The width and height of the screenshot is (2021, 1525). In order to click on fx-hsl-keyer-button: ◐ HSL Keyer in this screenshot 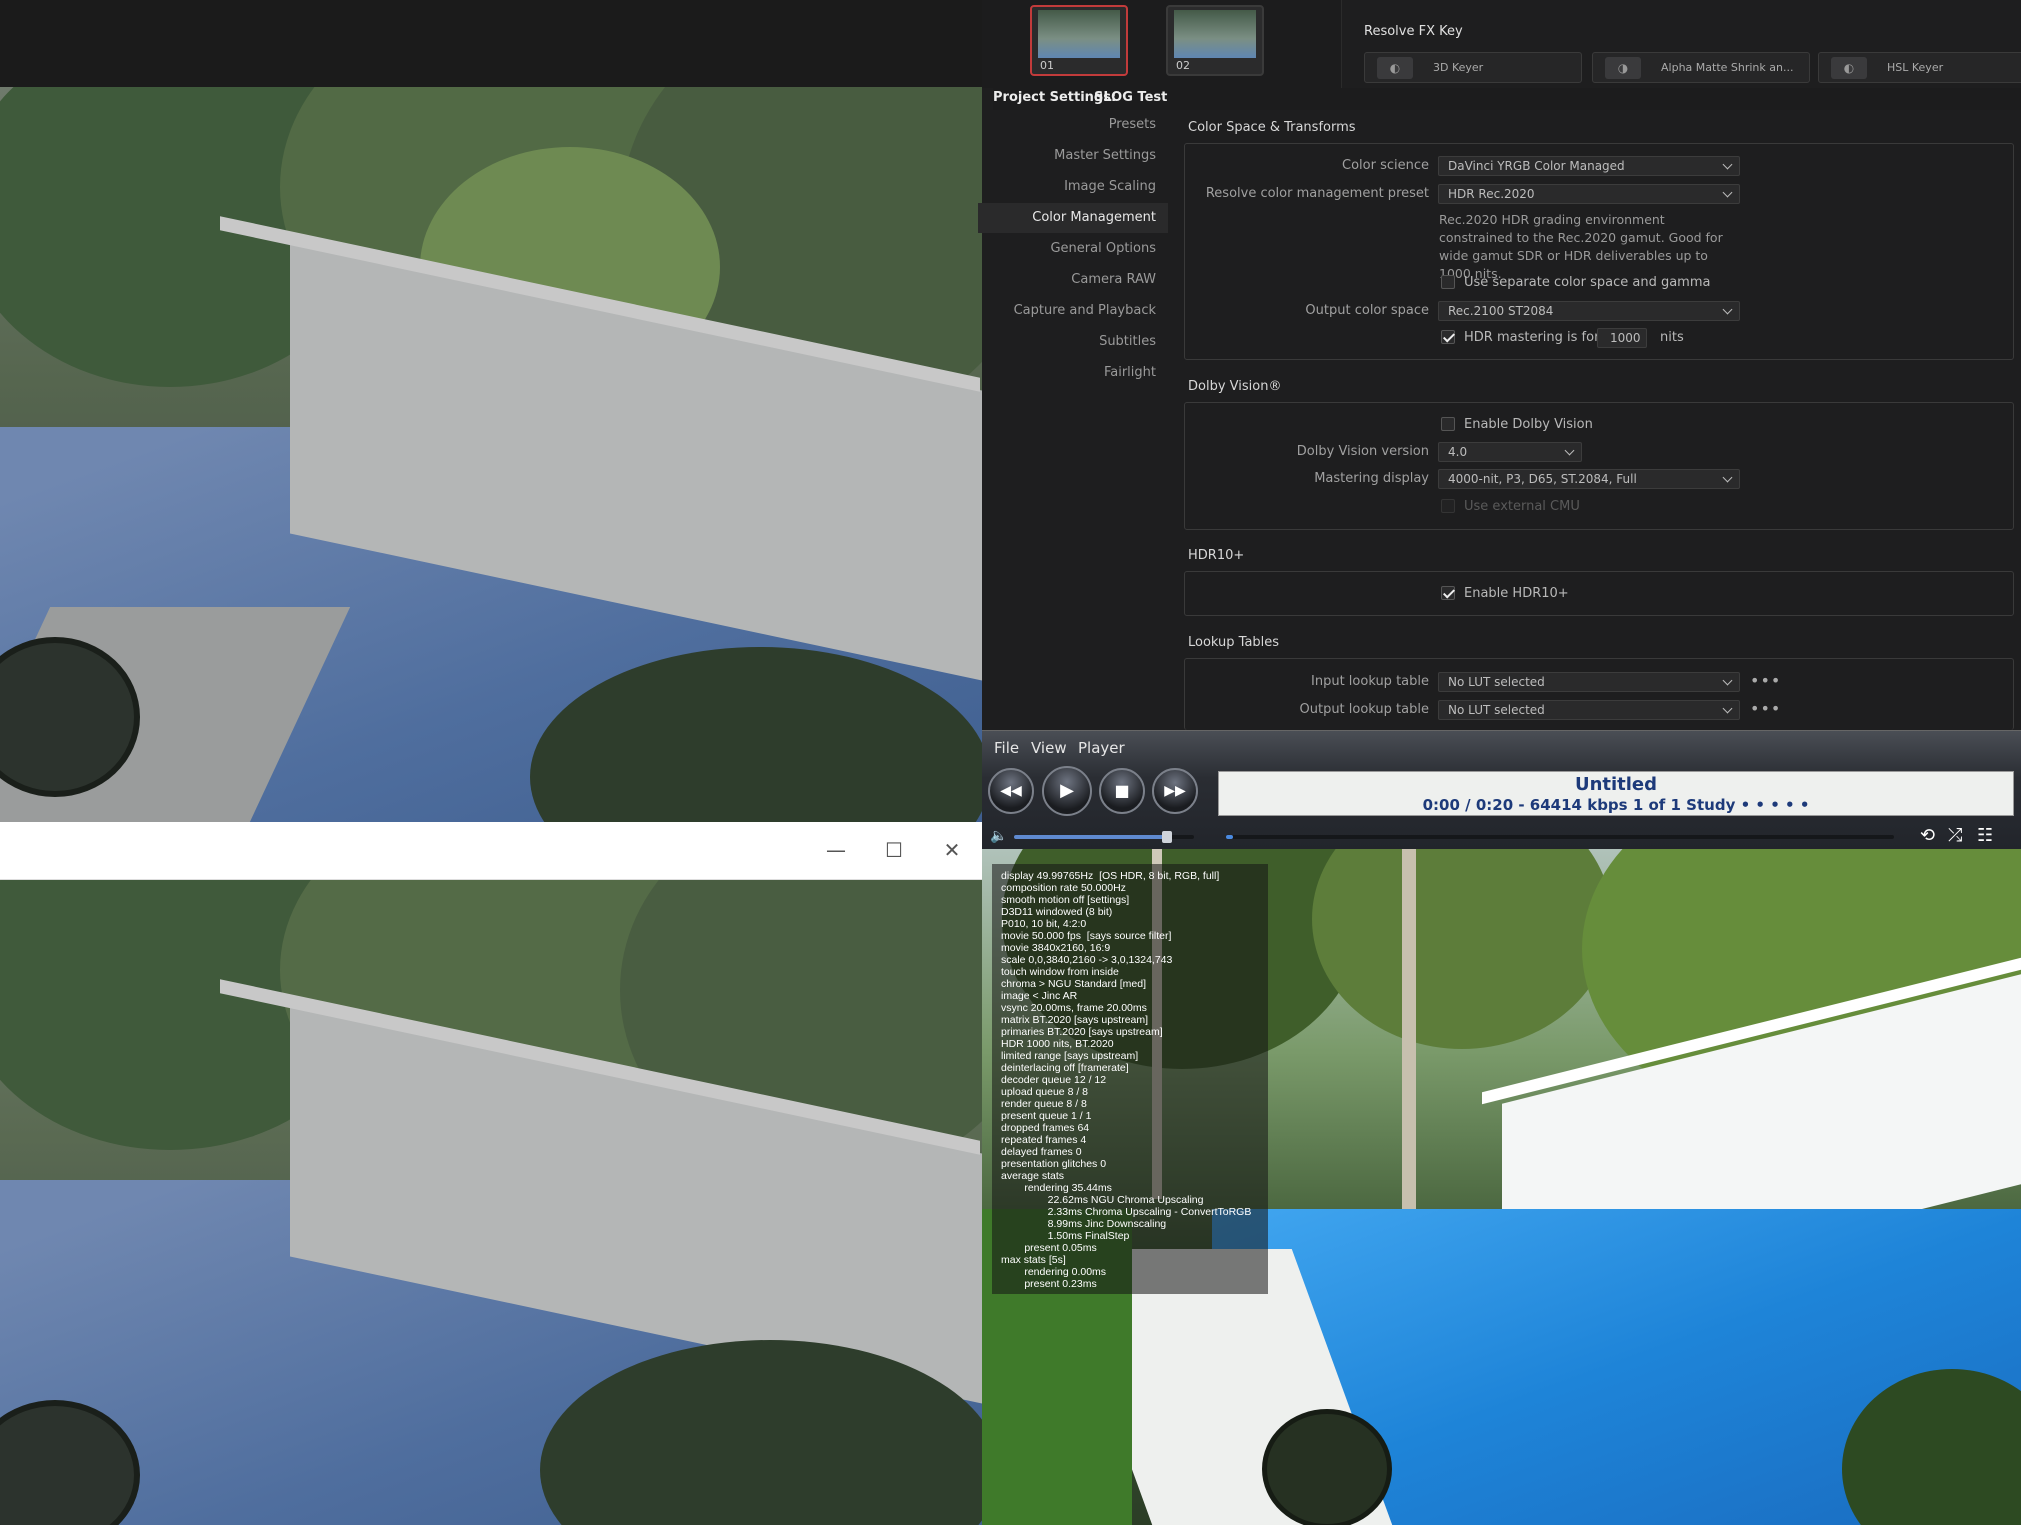, I will do `click(1919, 67)`.